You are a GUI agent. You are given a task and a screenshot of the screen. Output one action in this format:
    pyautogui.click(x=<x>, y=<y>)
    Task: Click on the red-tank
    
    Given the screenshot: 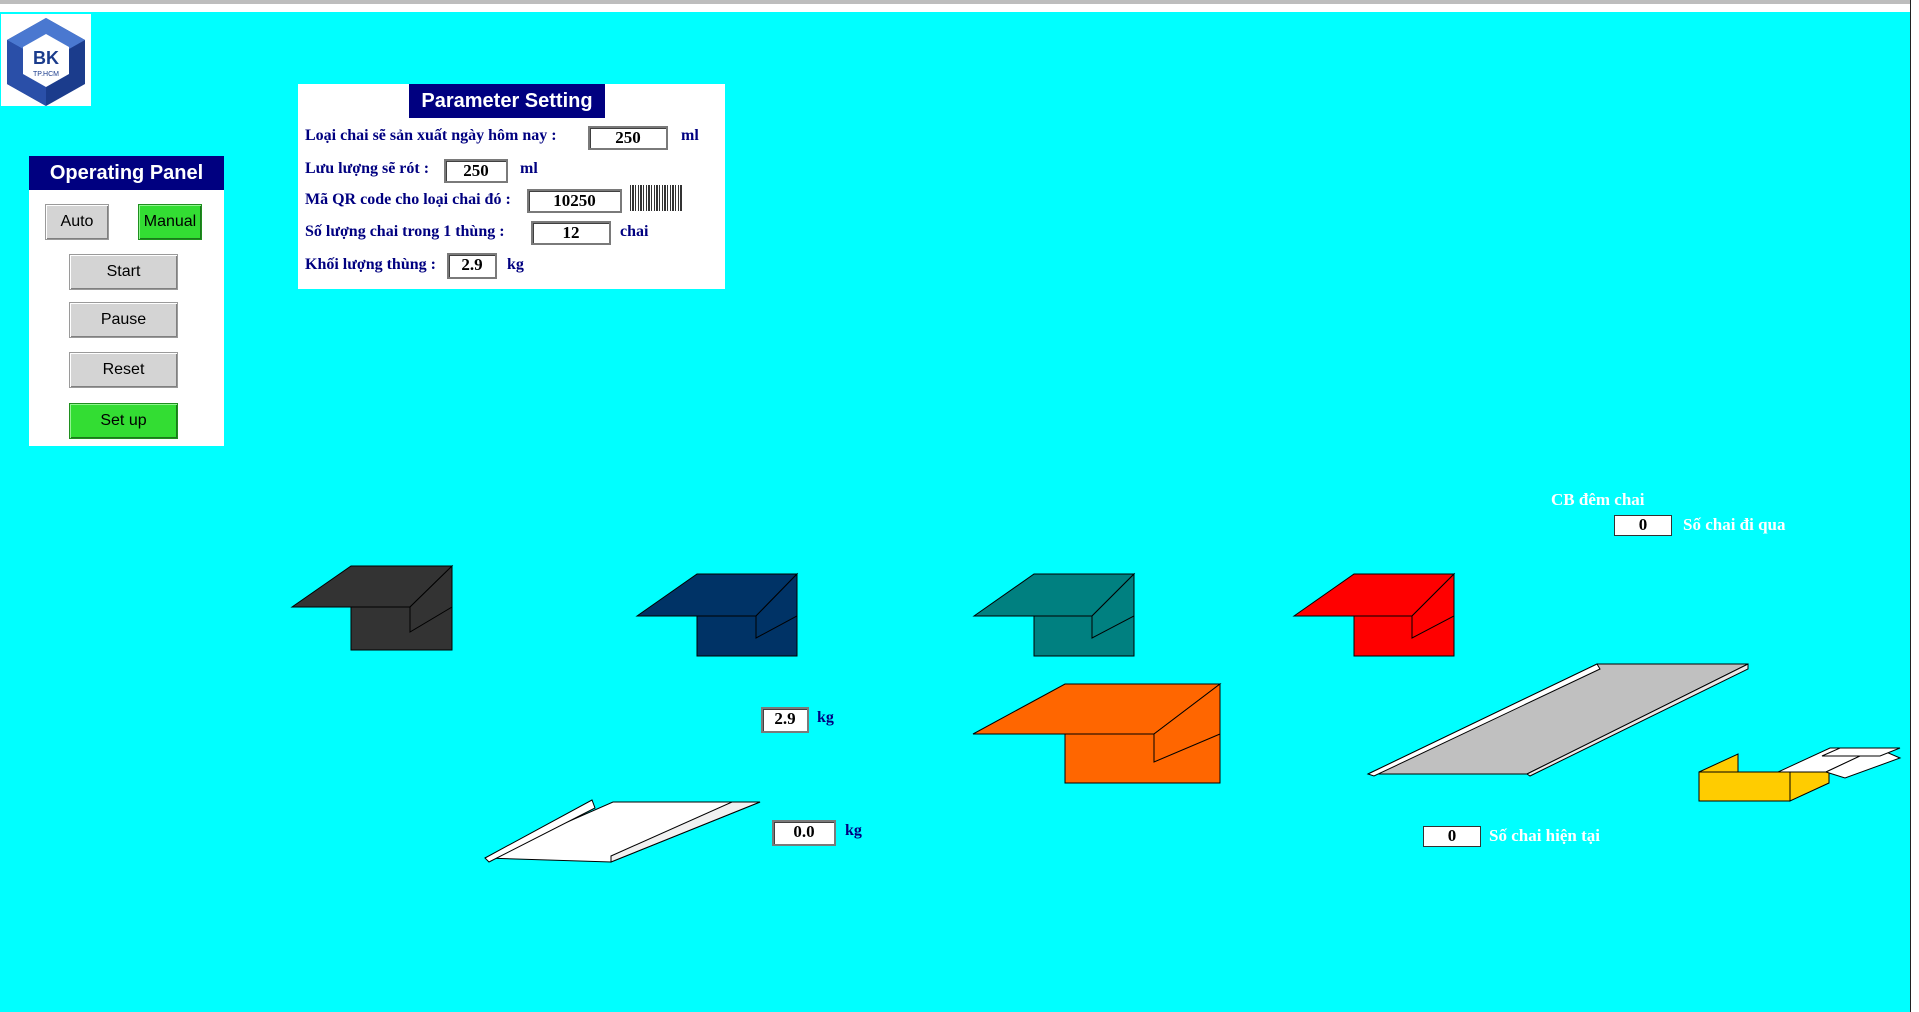 What is the action you would take?
    pyautogui.click(x=1374, y=614)
    